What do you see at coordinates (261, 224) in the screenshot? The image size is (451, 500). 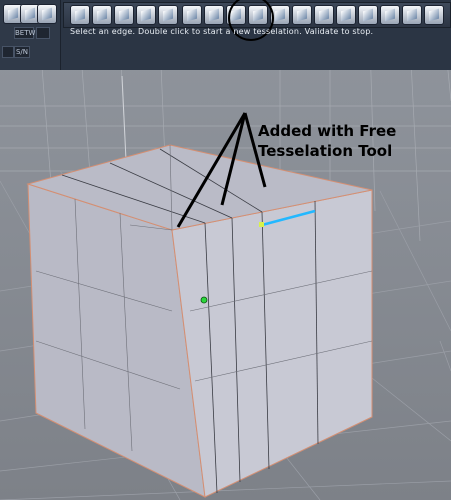 I see `edge-point` at bounding box center [261, 224].